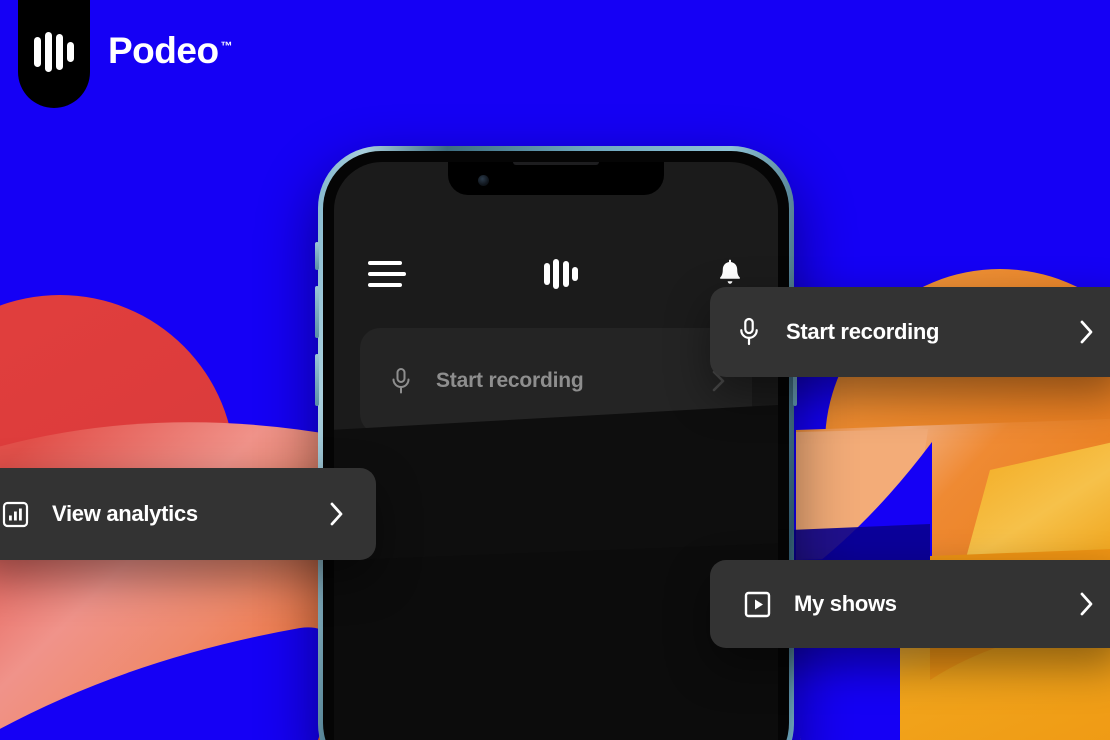  What do you see at coordinates (163, 50) in the screenshot?
I see `wordmark-text: Podeo` at bounding box center [163, 50].